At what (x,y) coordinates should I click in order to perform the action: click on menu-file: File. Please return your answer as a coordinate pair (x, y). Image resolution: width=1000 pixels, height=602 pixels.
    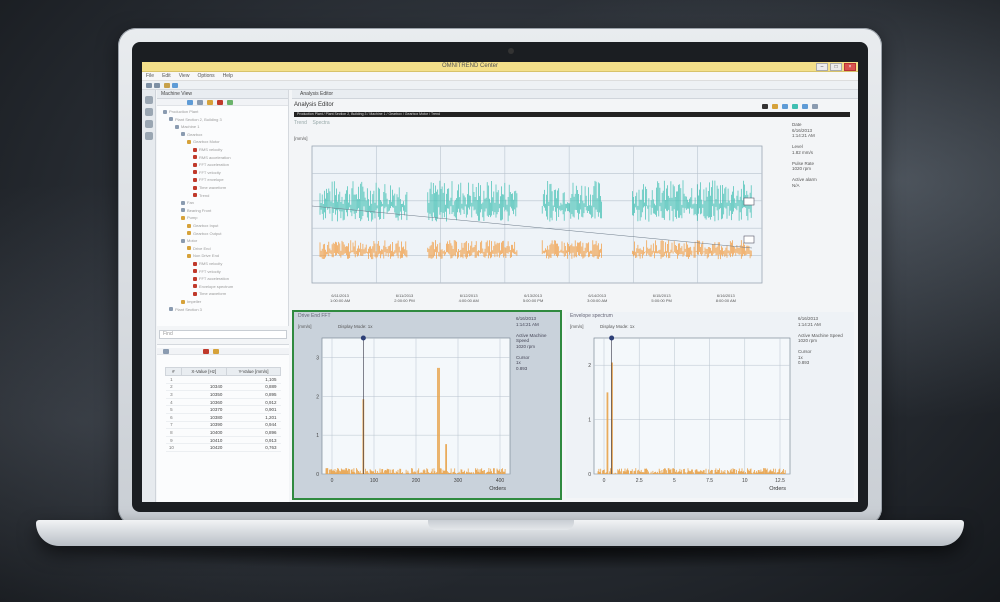
    Looking at the image, I should click on (150, 76).